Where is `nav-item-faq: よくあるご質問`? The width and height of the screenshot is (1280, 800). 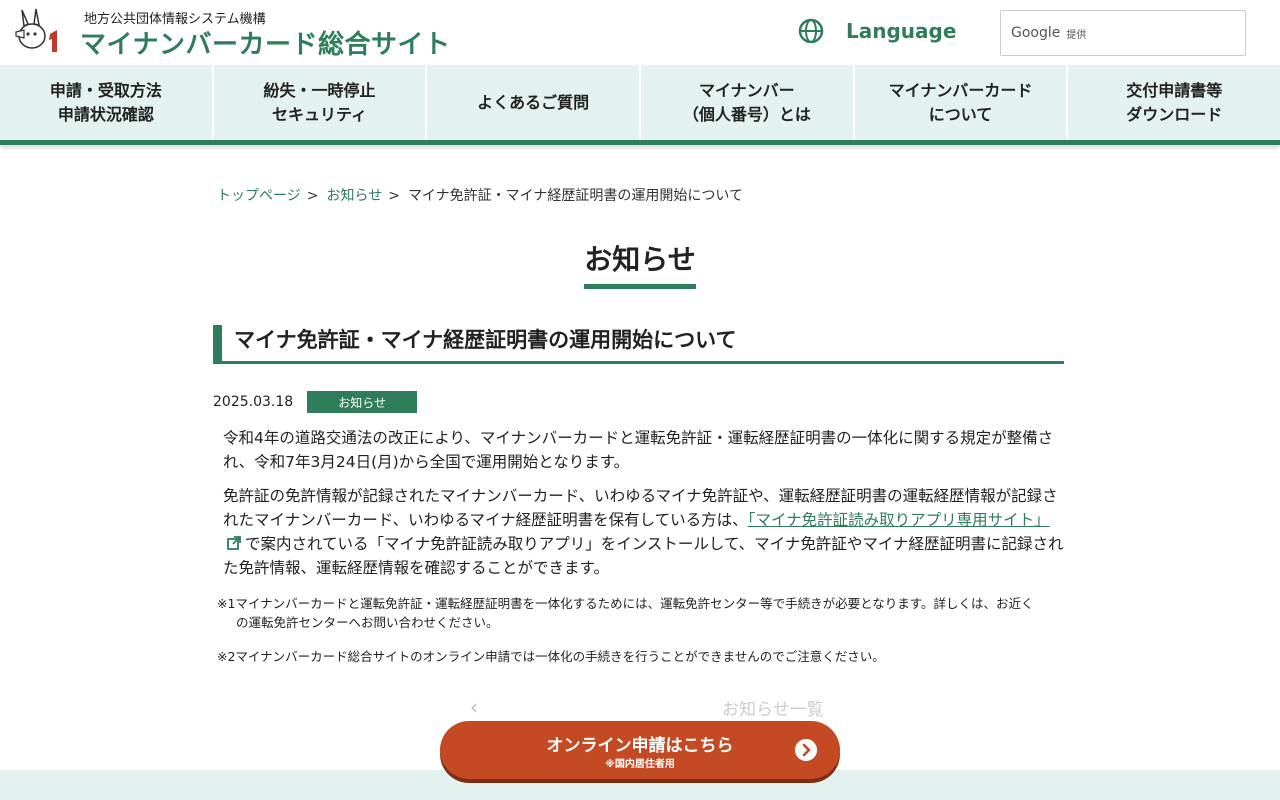
nav-item-faq: よくあるご質問 is located at coordinates (534, 102).